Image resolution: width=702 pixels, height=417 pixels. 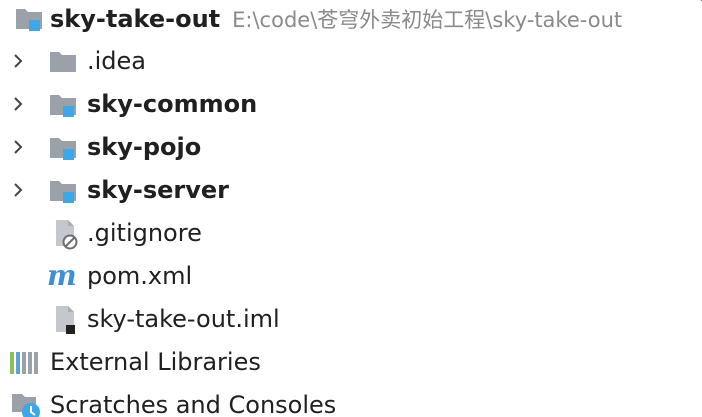 I want to click on libraries-icon, so click(x=25, y=364).